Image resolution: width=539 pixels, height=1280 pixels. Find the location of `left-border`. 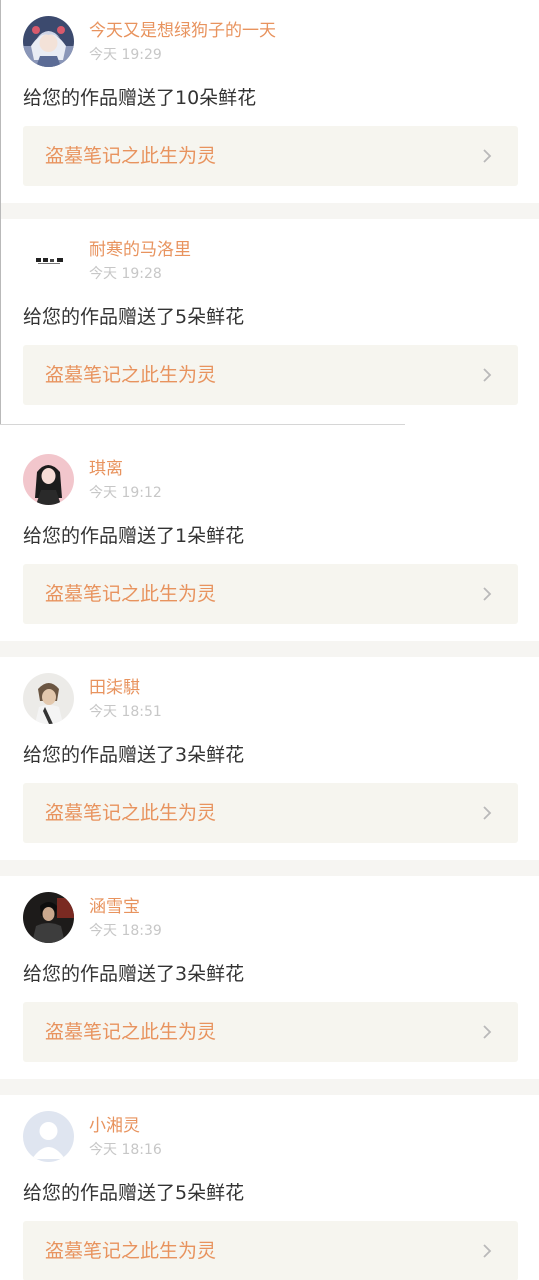

left-border is located at coordinates (0, 212).